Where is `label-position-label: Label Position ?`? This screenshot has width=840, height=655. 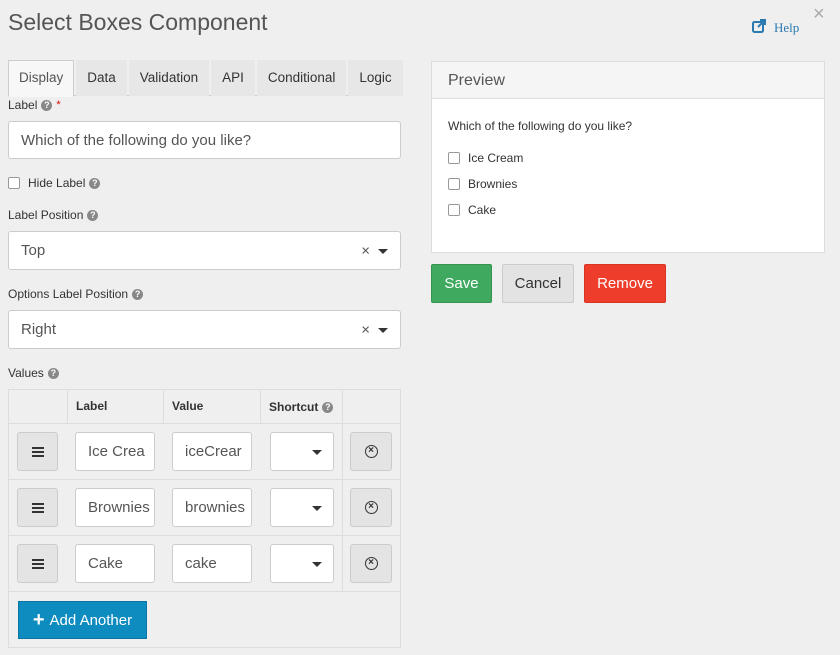
label-position-label: Label Position ? is located at coordinates (53, 215).